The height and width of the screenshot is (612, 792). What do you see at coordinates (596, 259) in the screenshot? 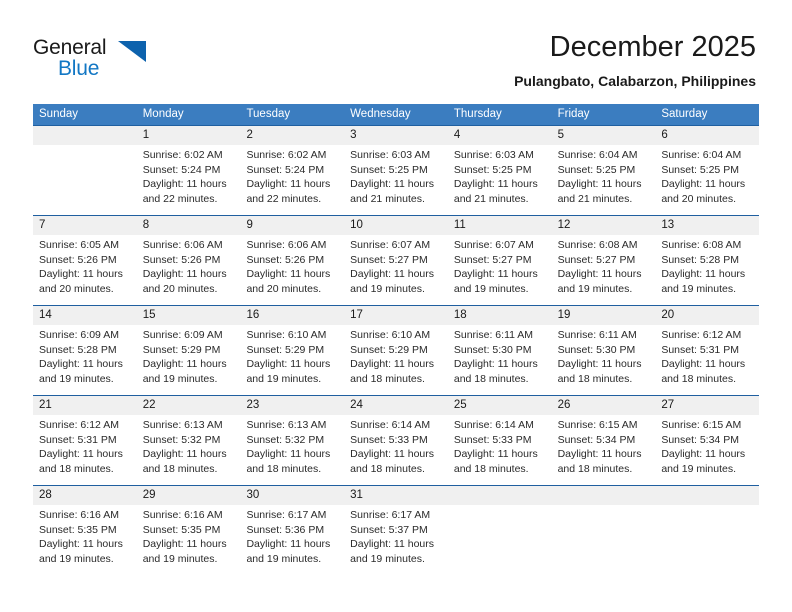
I see `sunset-text: Sunset: 5:27 PM` at bounding box center [596, 259].